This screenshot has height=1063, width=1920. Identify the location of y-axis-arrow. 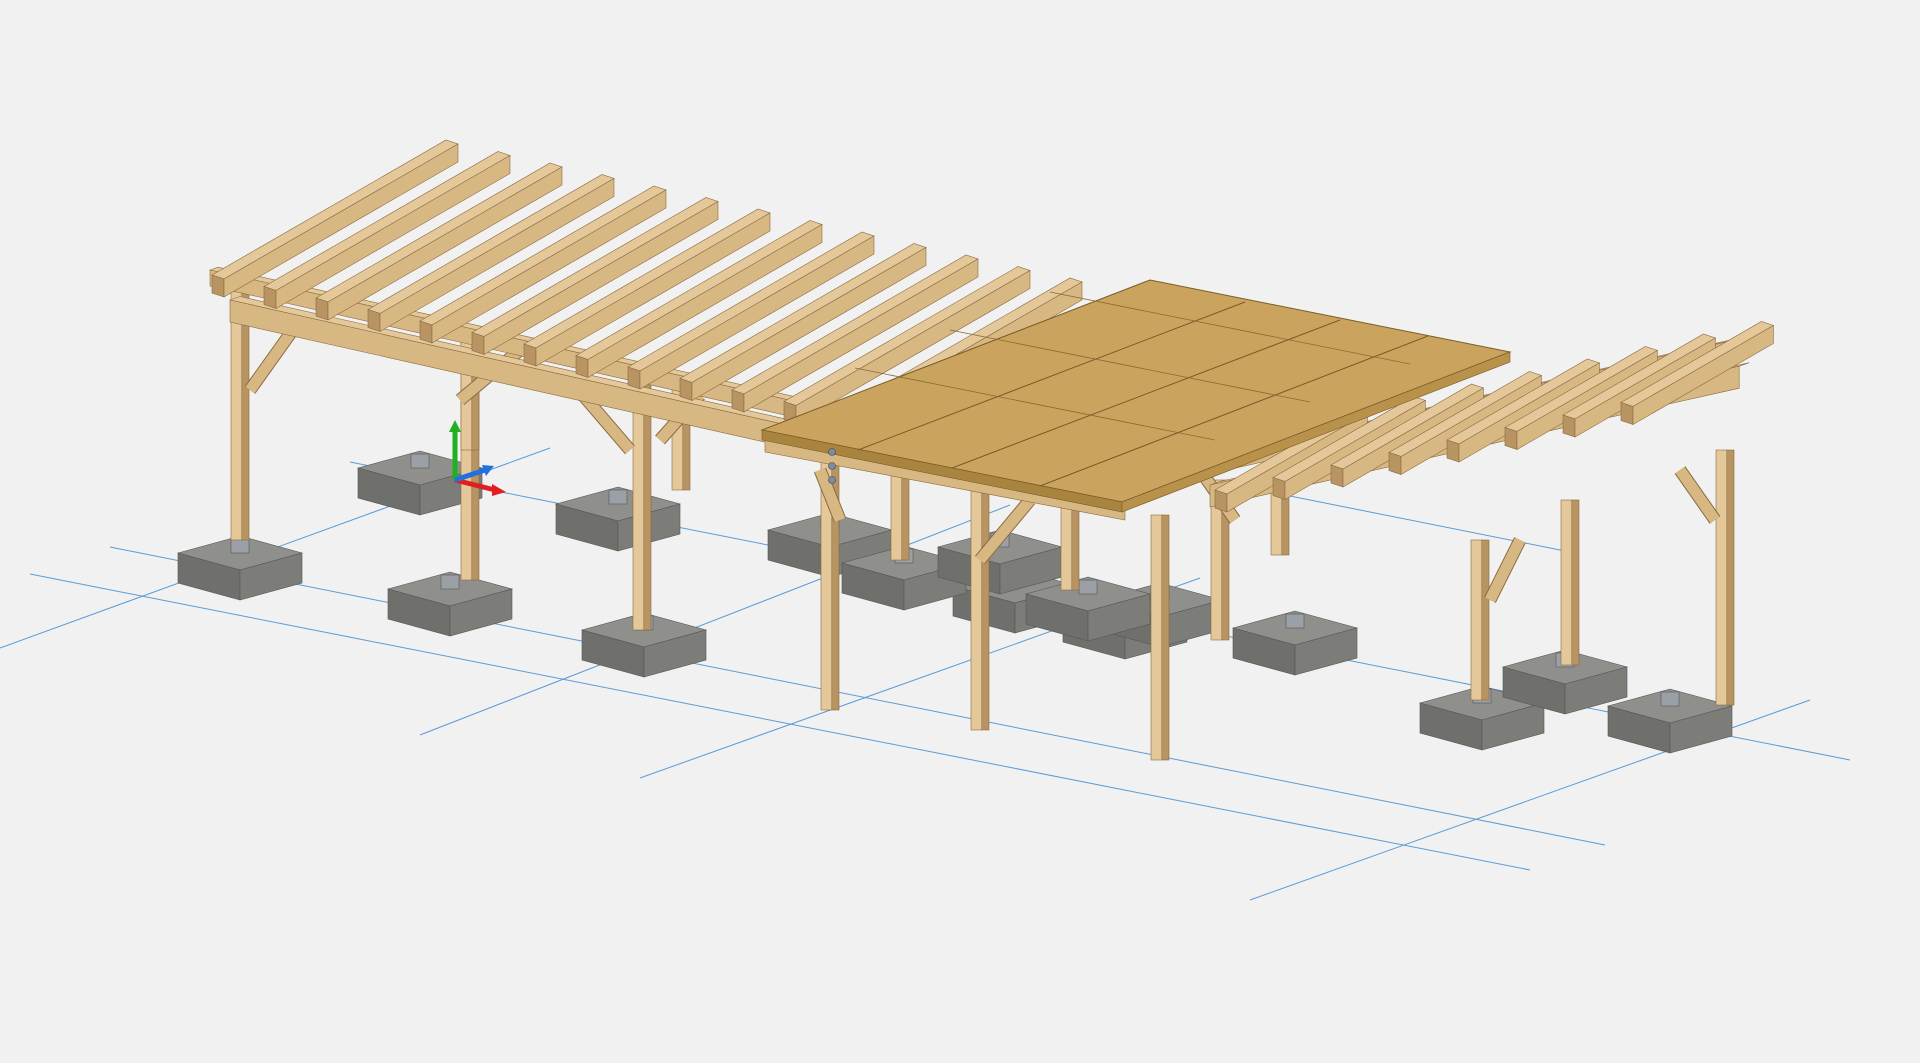
(455, 426).